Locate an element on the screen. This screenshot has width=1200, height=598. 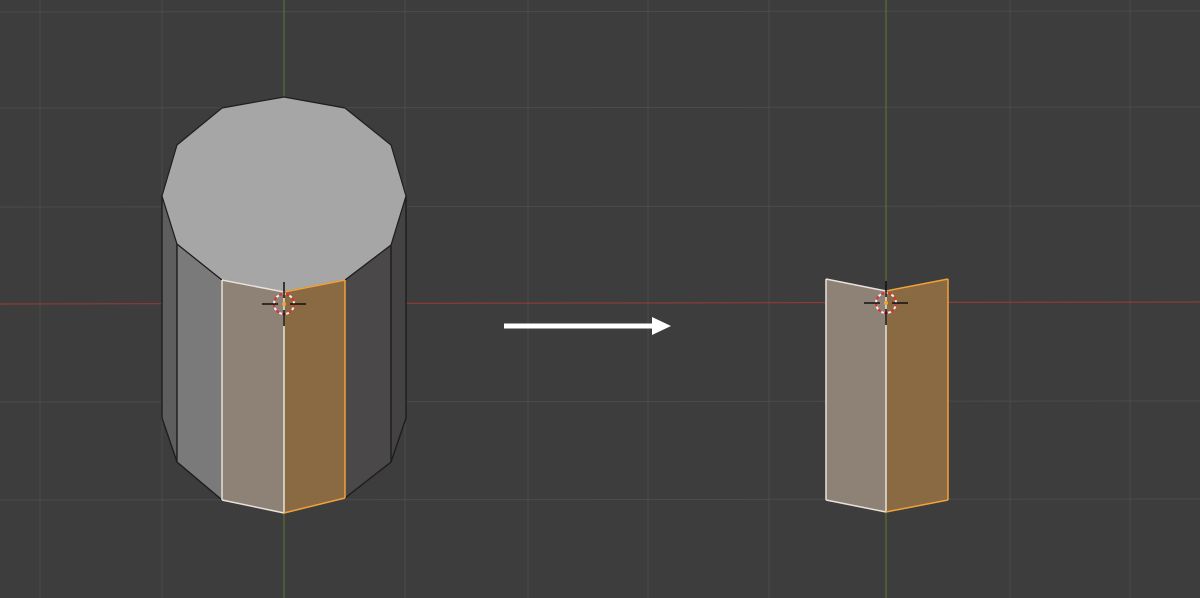
right-arrow-icon is located at coordinates (587, 326).